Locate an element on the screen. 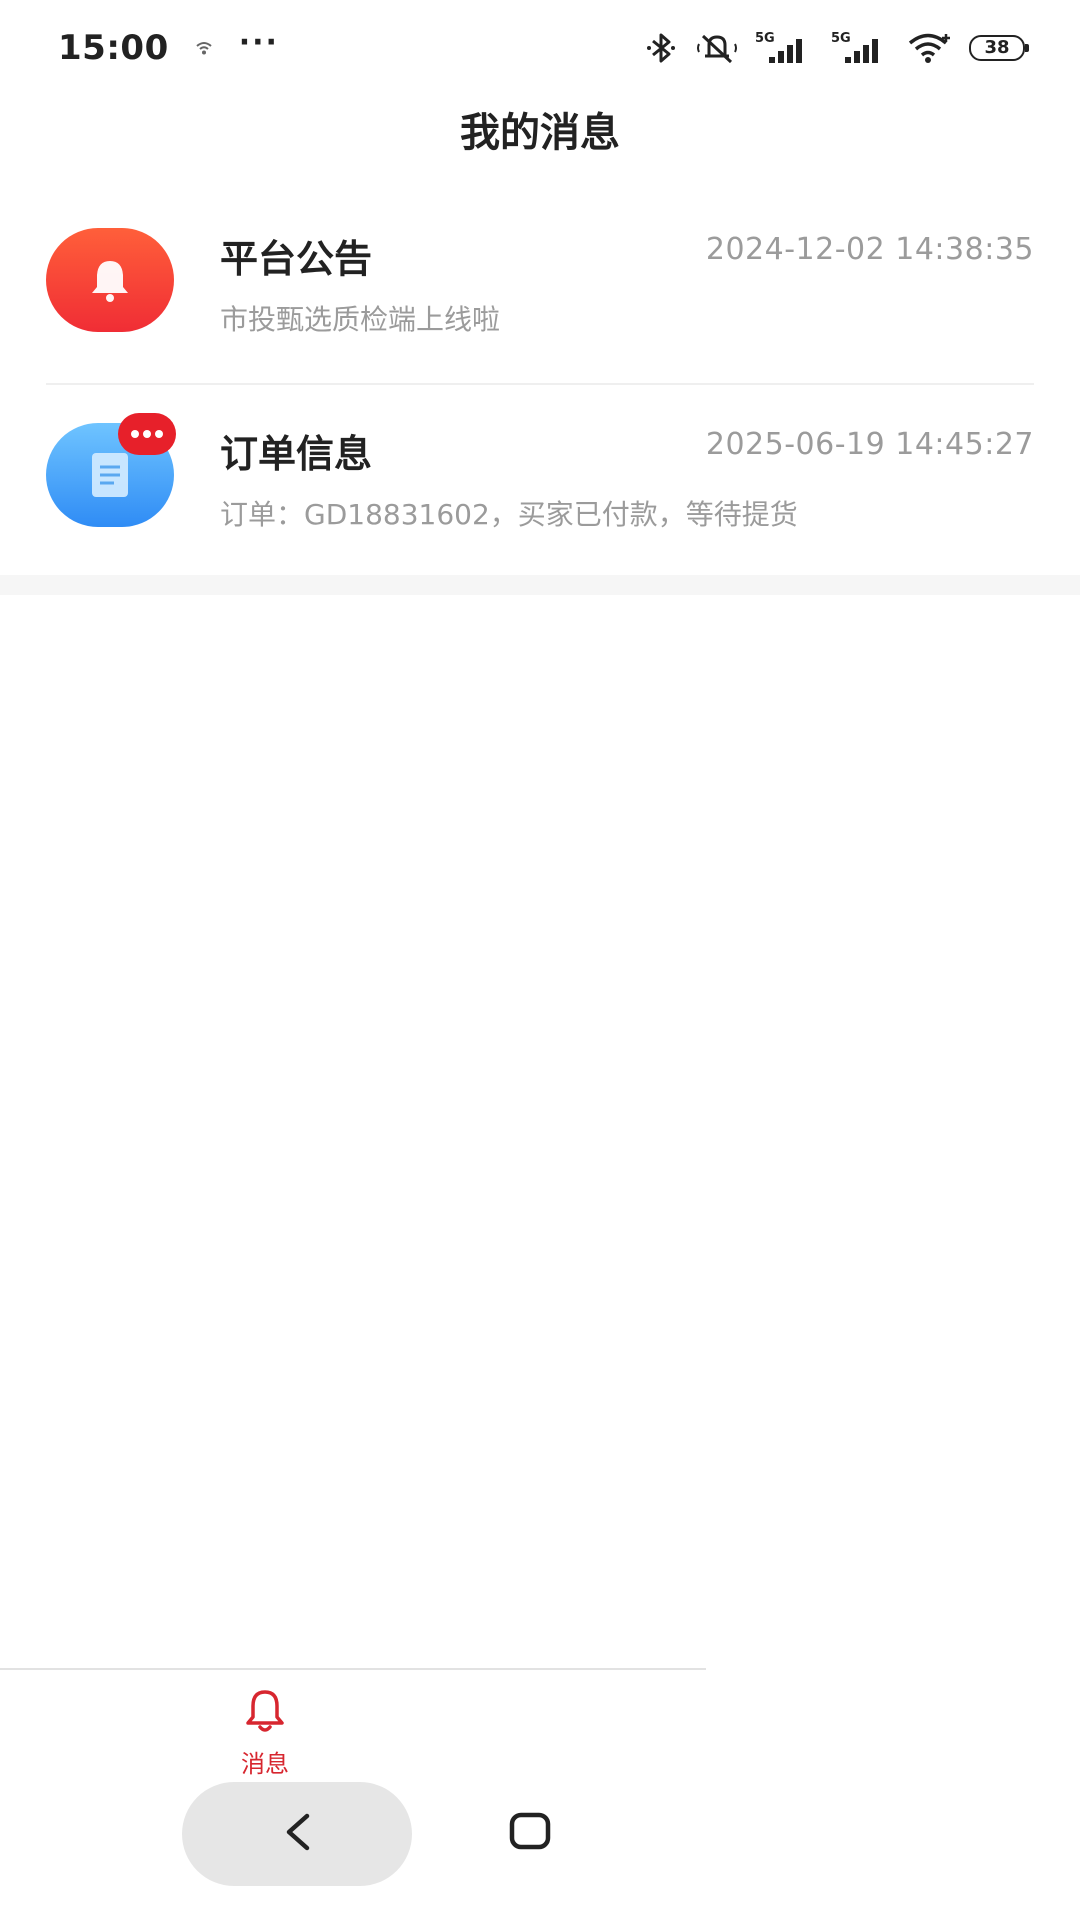 Image resolution: width=1080 pixels, height=1920 pixels. status-left: 15:00 ··· is located at coordinates (168, 46).